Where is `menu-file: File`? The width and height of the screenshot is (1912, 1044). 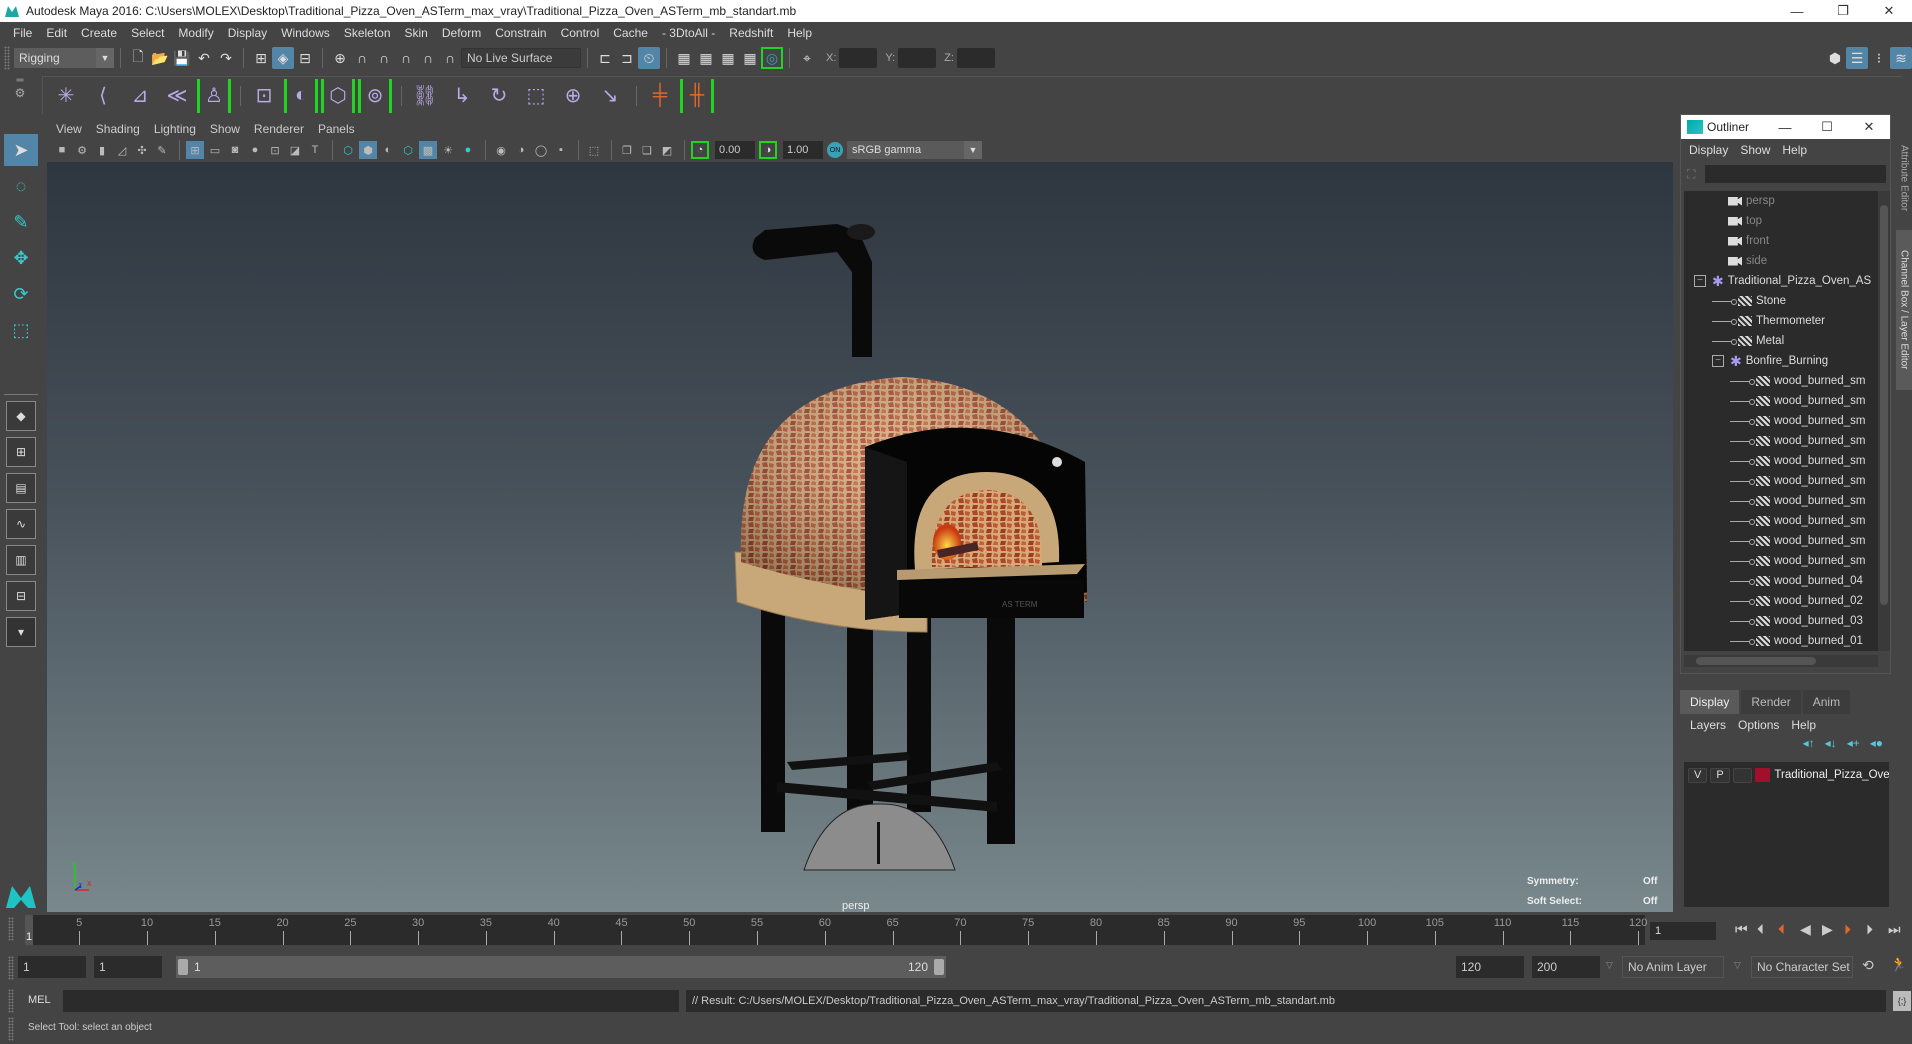 menu-file: File is located at coordinates (22, 33).